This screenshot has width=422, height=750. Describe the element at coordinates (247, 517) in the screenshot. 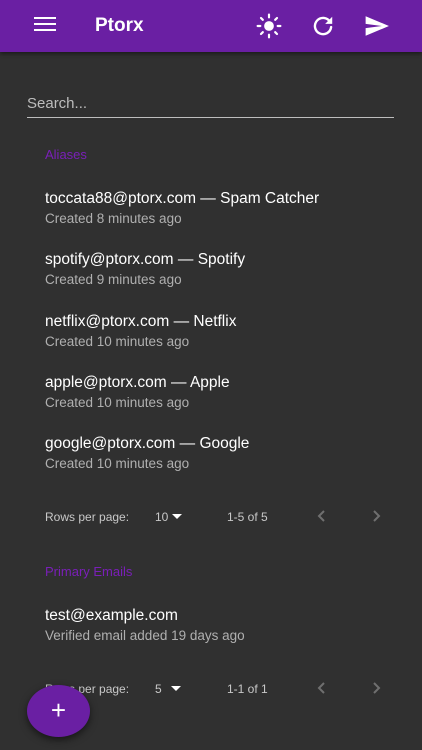

I see `page-range: 1-5 of 5` at that location.